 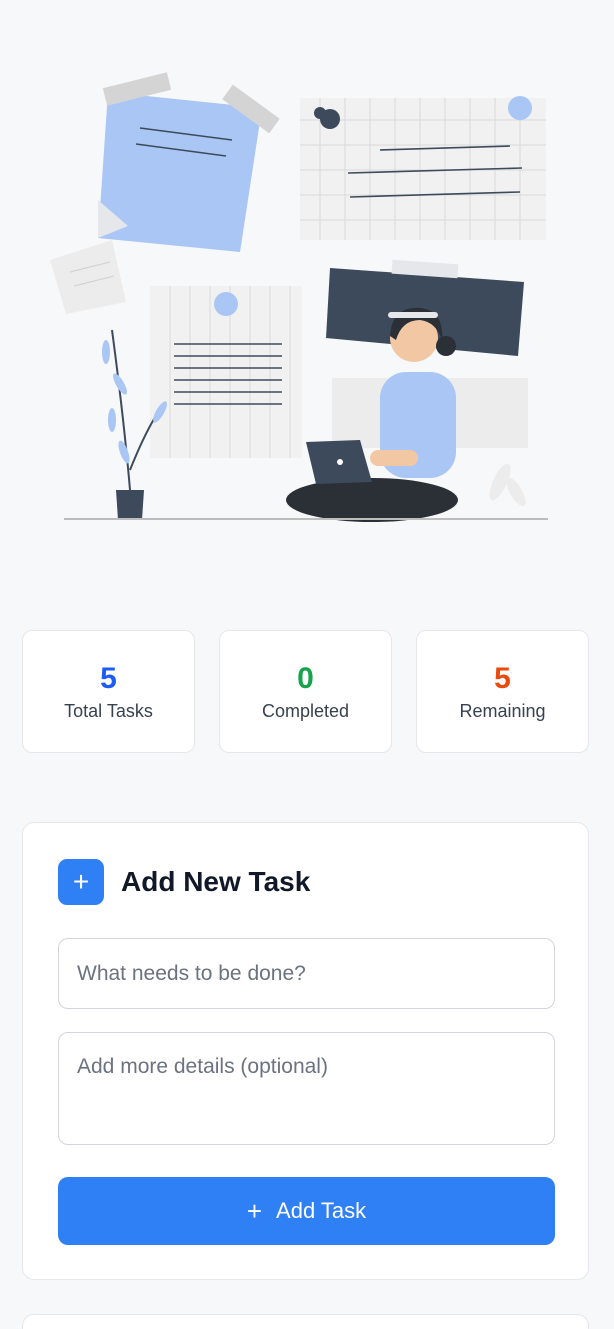 What do you see at coordinates (189, 162) in the screenshot?
I see `sticky-note-illustration` at bounding box center [189, 162].